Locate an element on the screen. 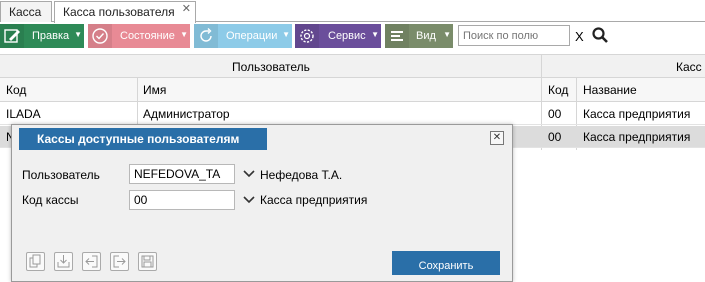 The image size is (705, 282). tab-label: Касса is located at coordinates (25, 12).